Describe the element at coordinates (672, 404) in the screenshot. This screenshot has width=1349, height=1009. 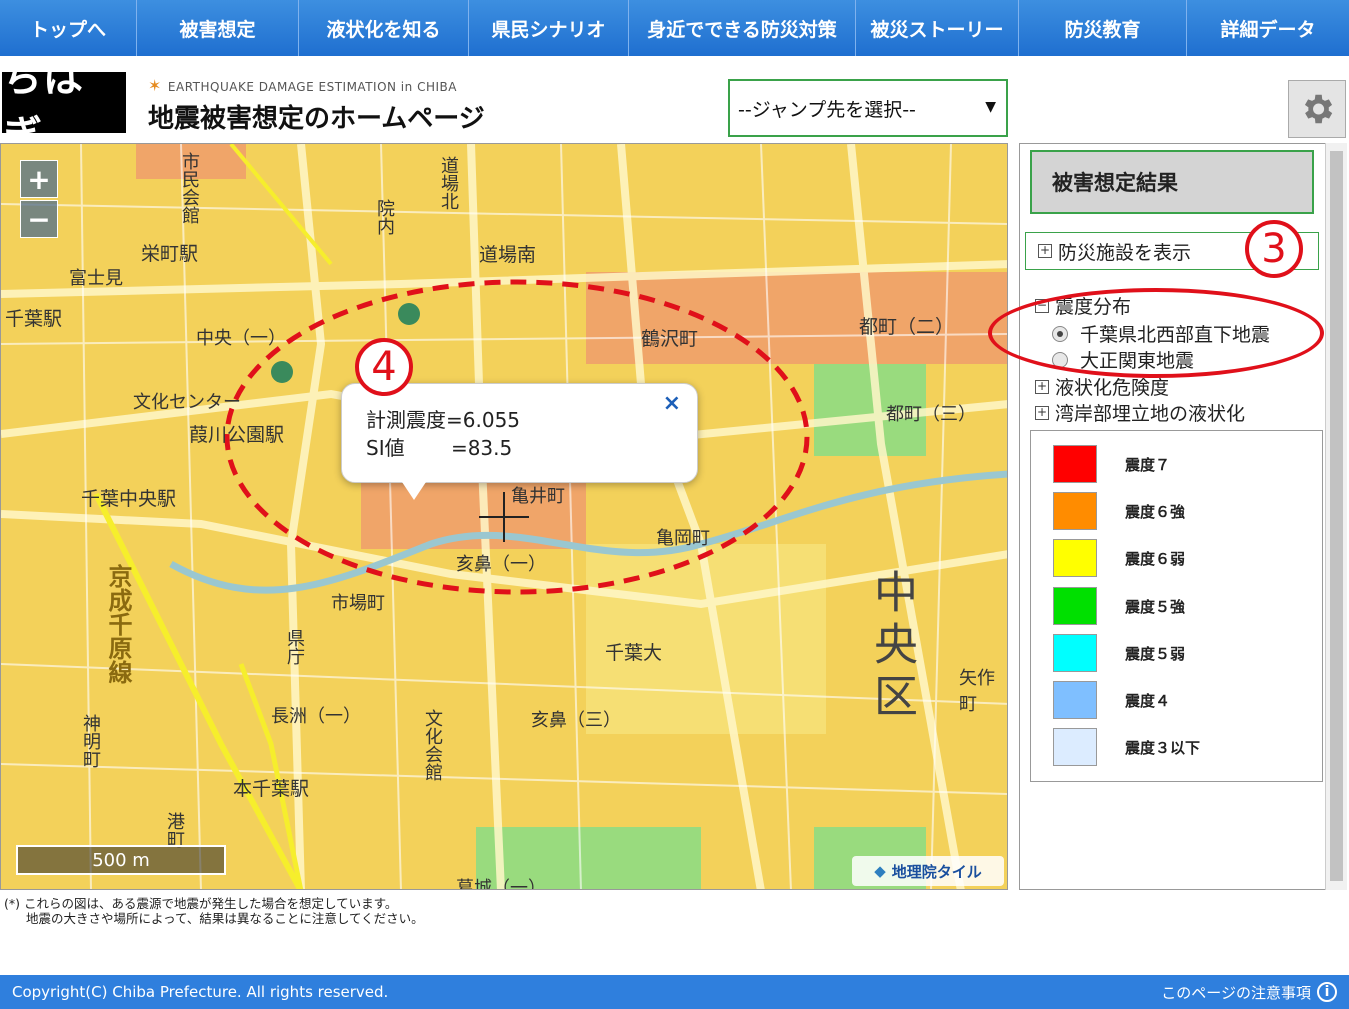
I see `close-icon: ×` at that location.